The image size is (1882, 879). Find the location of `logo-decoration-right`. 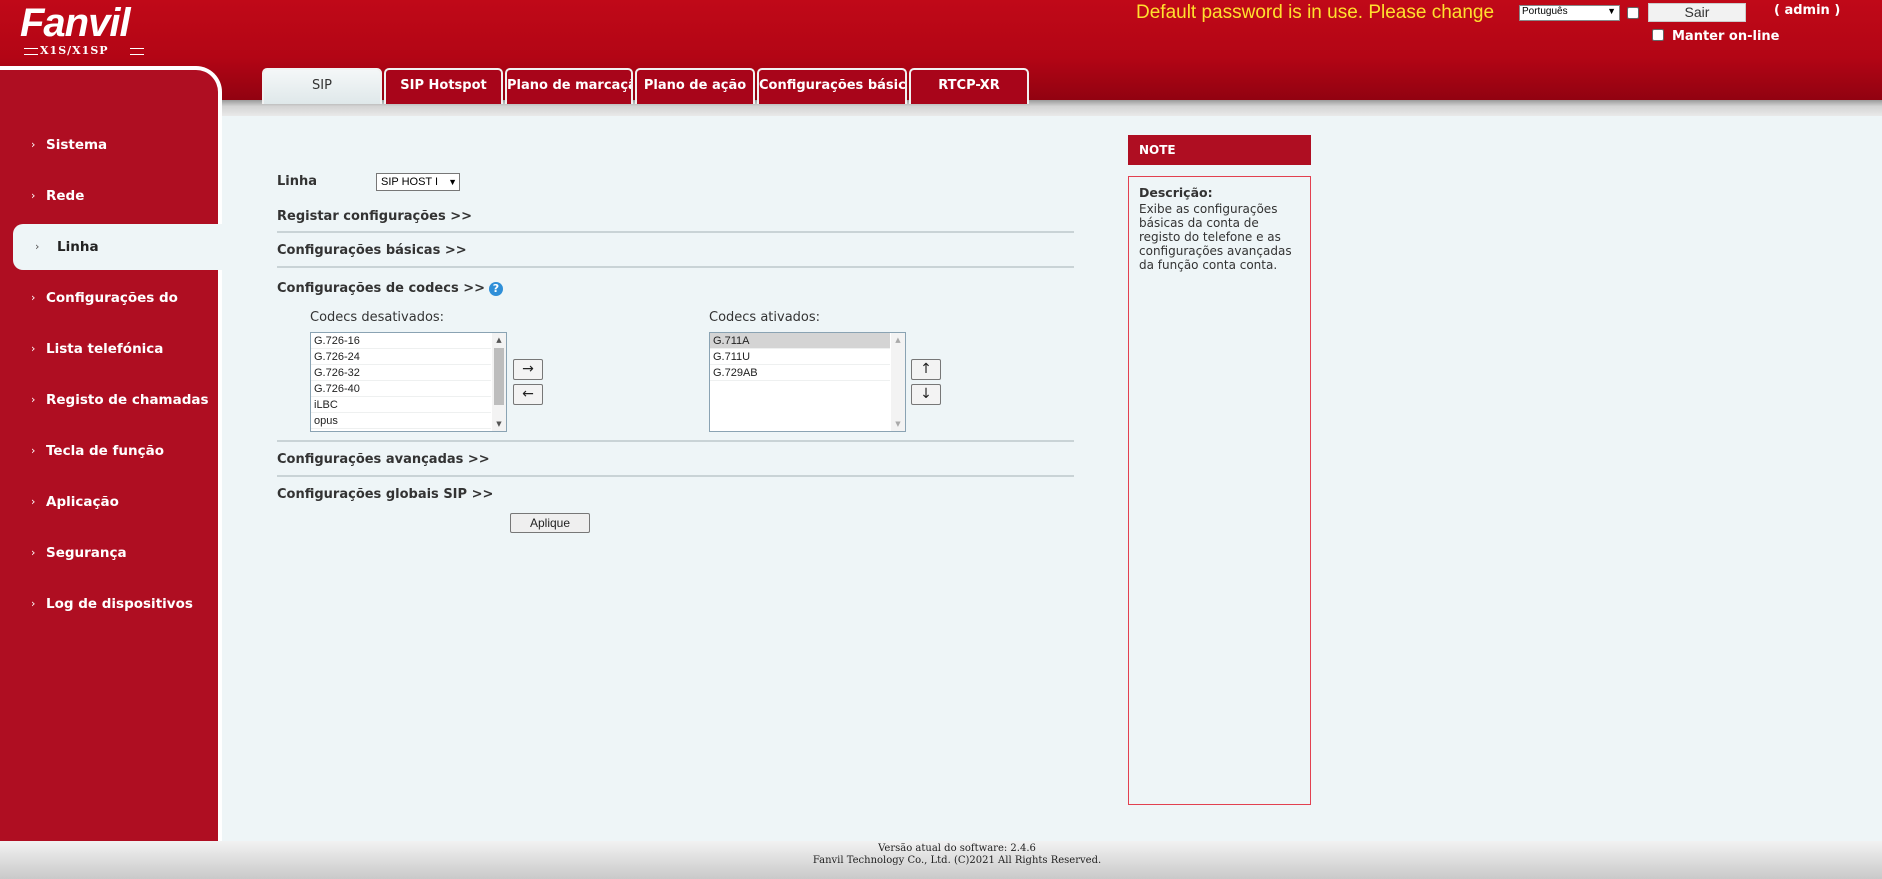

logo-decoration-right is located at coordinates (137, 51).